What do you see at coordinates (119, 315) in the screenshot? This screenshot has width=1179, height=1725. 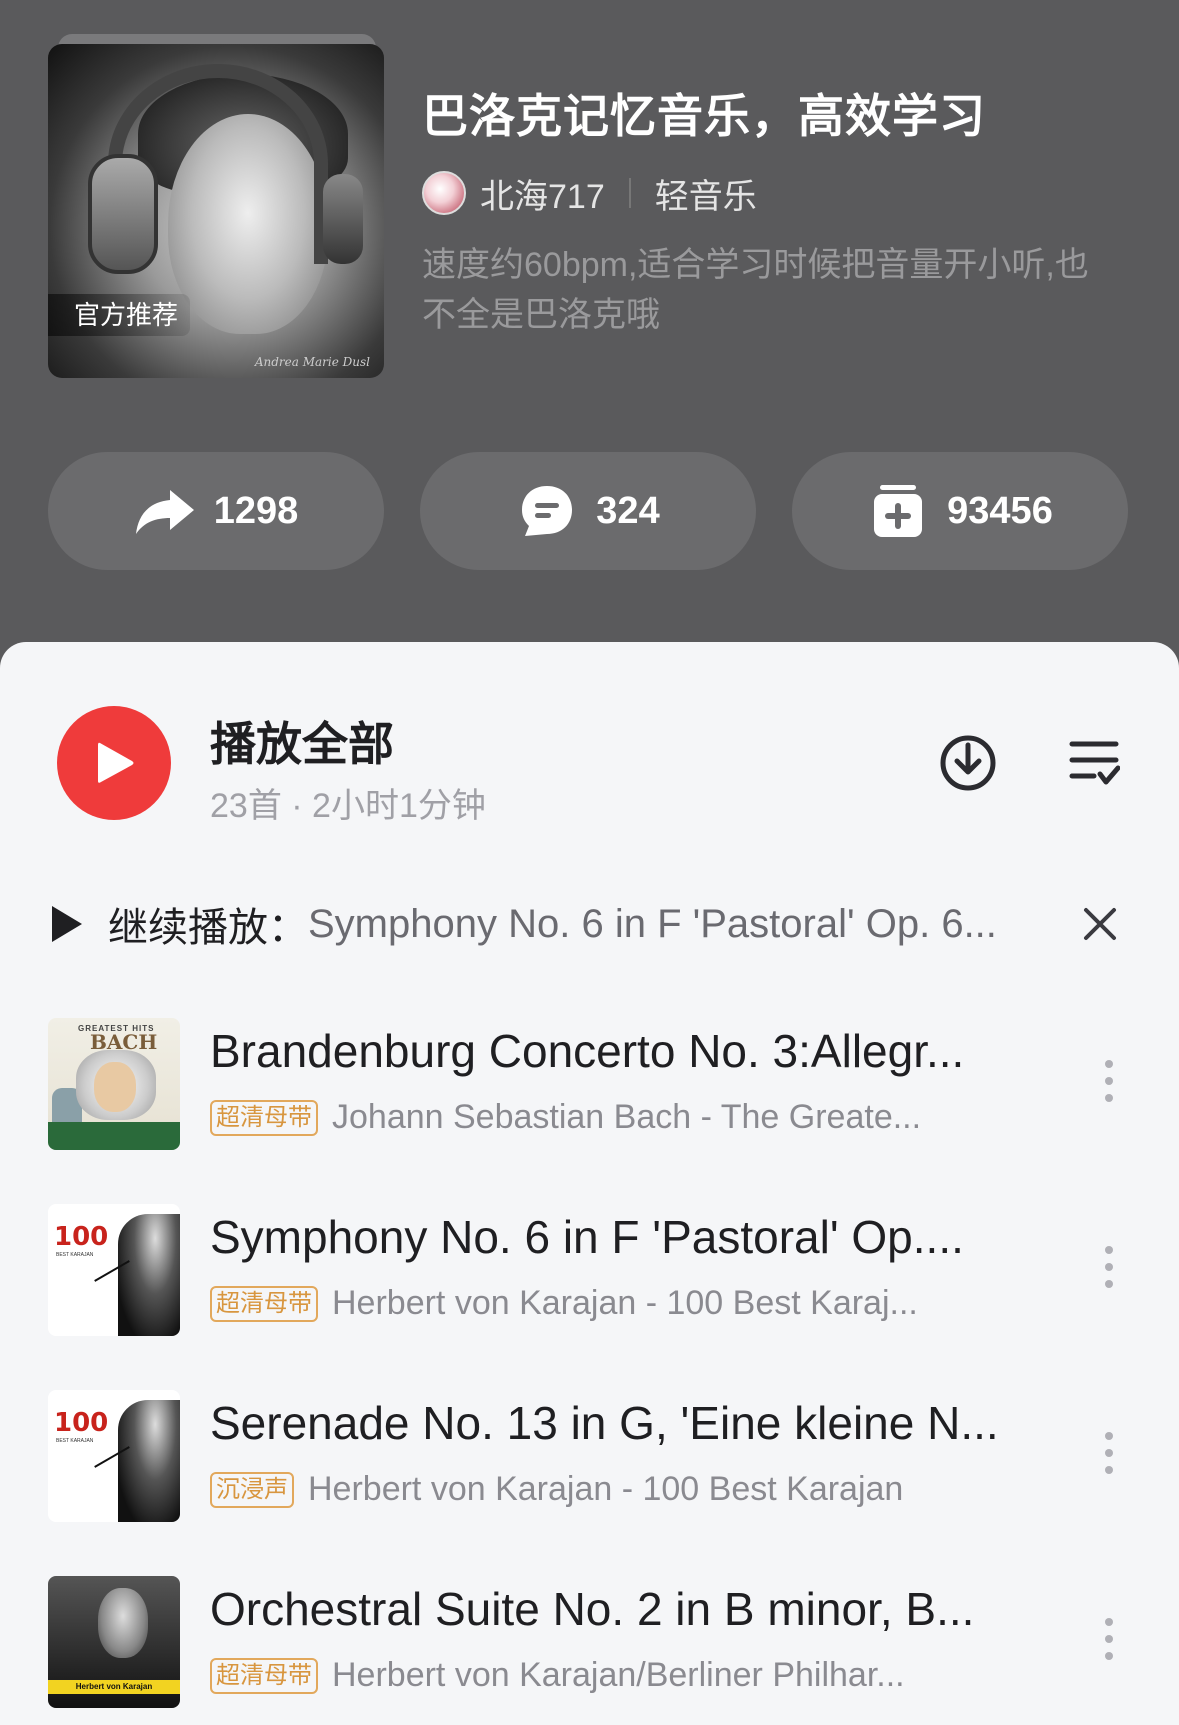 I see `official-badge: 官方推荐` at bounding box center [119, 315].